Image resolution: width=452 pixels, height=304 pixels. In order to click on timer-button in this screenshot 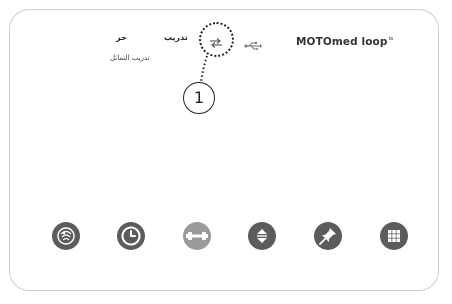, I will do `click(131, 236)`.